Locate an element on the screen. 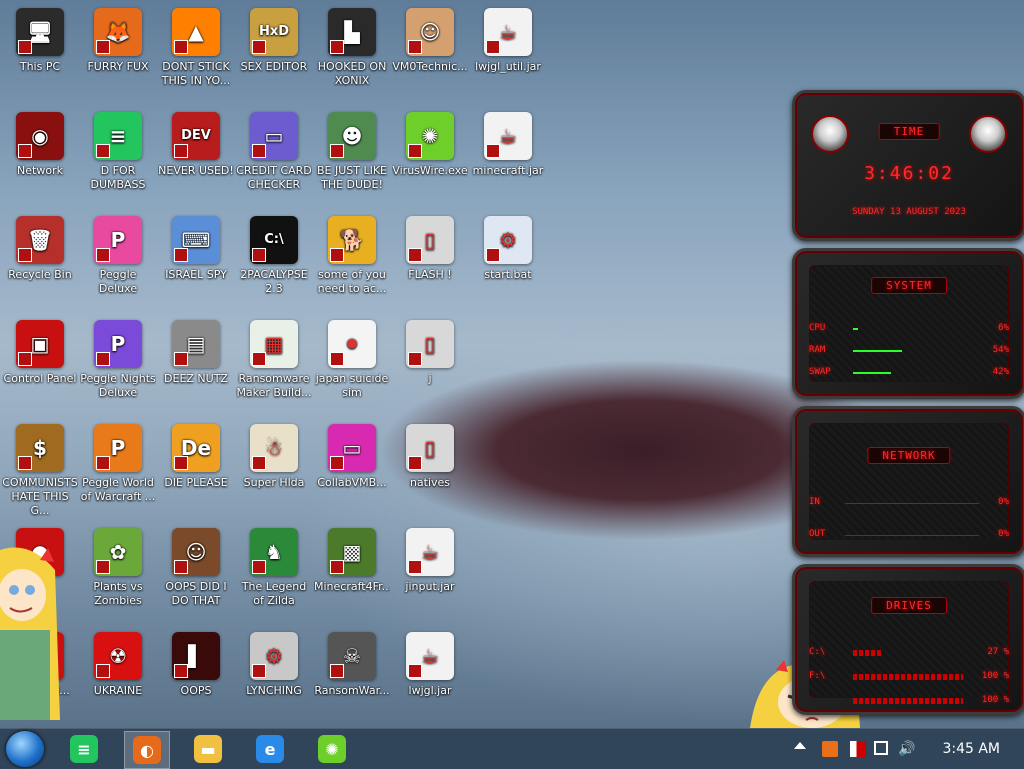 This screenshot has width=1024, height=769. desktop-icon: ◉ Network is located at coordinates (40, 162).